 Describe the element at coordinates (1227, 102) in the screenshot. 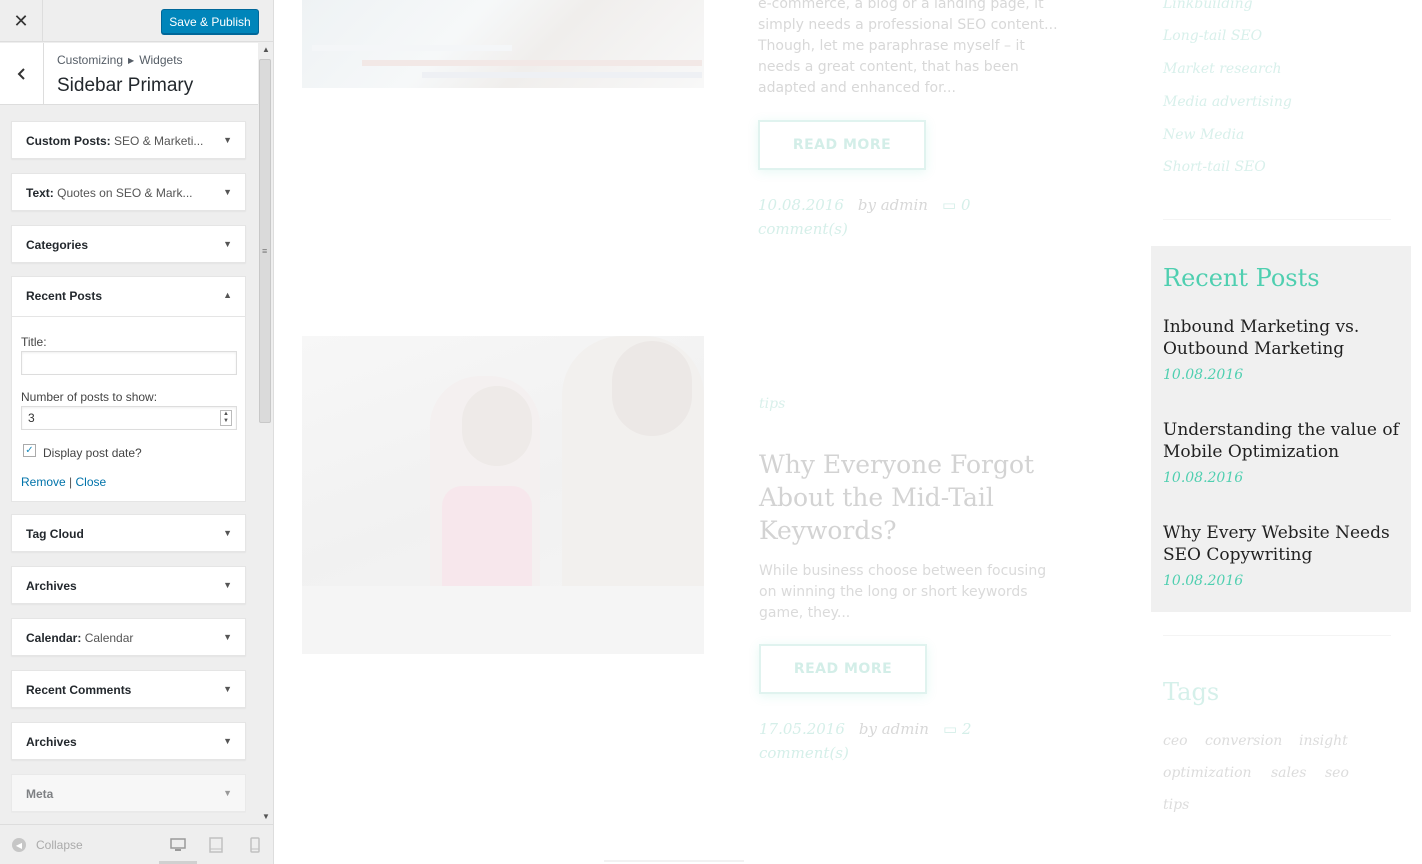

I see `category-link: Media advertising` at that location.